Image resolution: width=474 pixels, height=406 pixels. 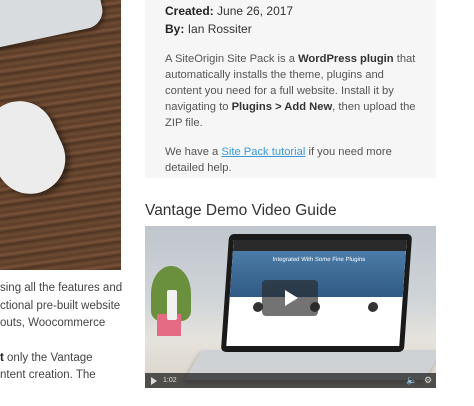 I want to click on gear-icon: ⚙, so click(x=428, y=380).